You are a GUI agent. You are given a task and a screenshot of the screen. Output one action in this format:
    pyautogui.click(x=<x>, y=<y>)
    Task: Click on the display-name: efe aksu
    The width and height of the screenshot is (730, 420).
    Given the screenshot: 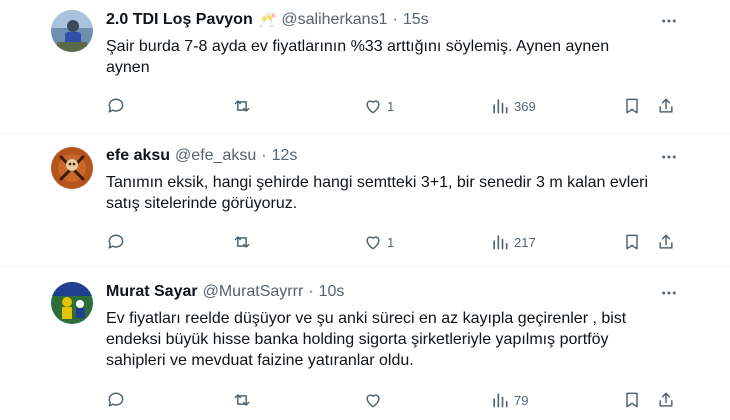 What is the action you would take?
    pyautogui.click(x=138, y=156)
    